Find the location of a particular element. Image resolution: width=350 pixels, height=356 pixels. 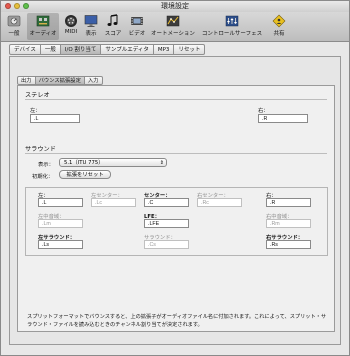

stereo-divider is located at coordinates (176, 99).